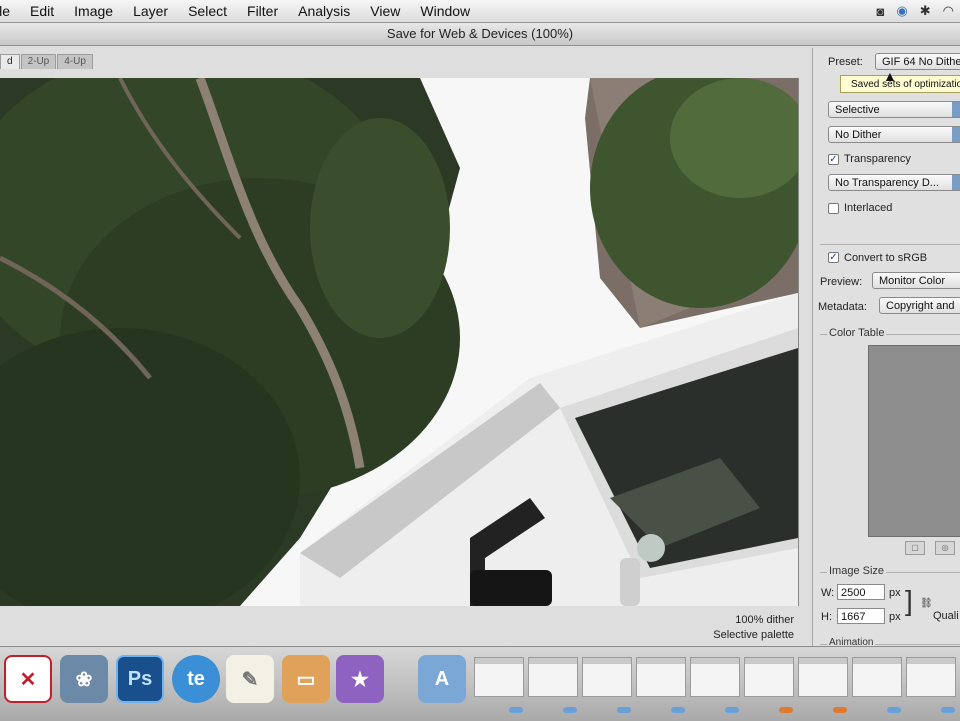  What do you see at coordinates (912, 281) in the screenshot?
I see `preview-value: Monitor Color` at bounding box center [912, 281].